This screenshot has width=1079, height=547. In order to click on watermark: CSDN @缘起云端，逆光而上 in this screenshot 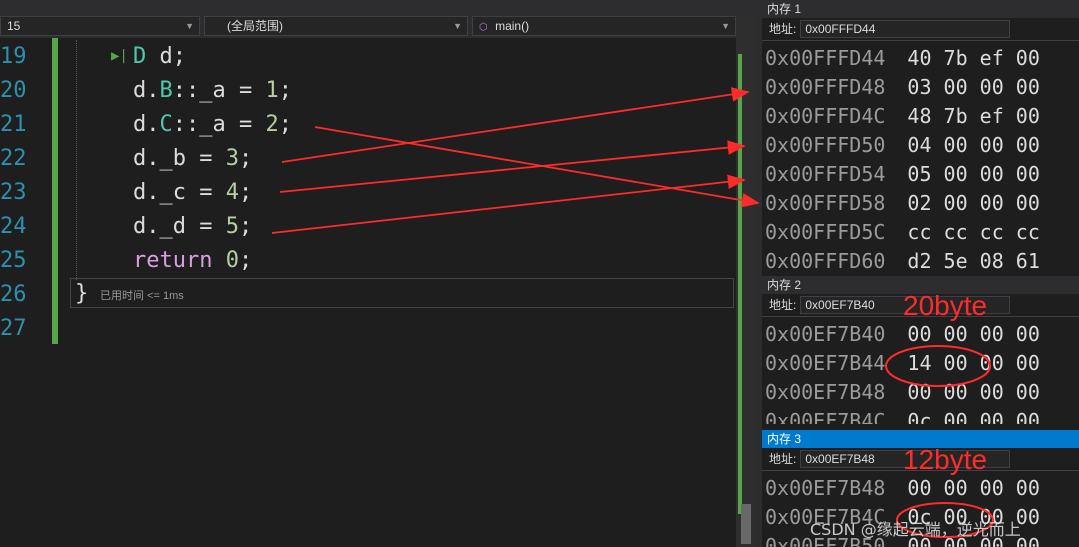, I will do `click(915, 529)`.